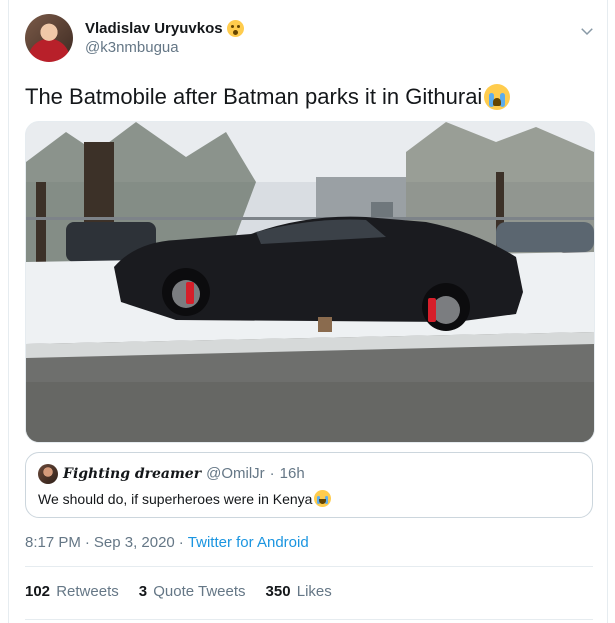  Describe the element at coordinates (587, 31) in the screenshot. I see `chevron-down-icon` at that location.